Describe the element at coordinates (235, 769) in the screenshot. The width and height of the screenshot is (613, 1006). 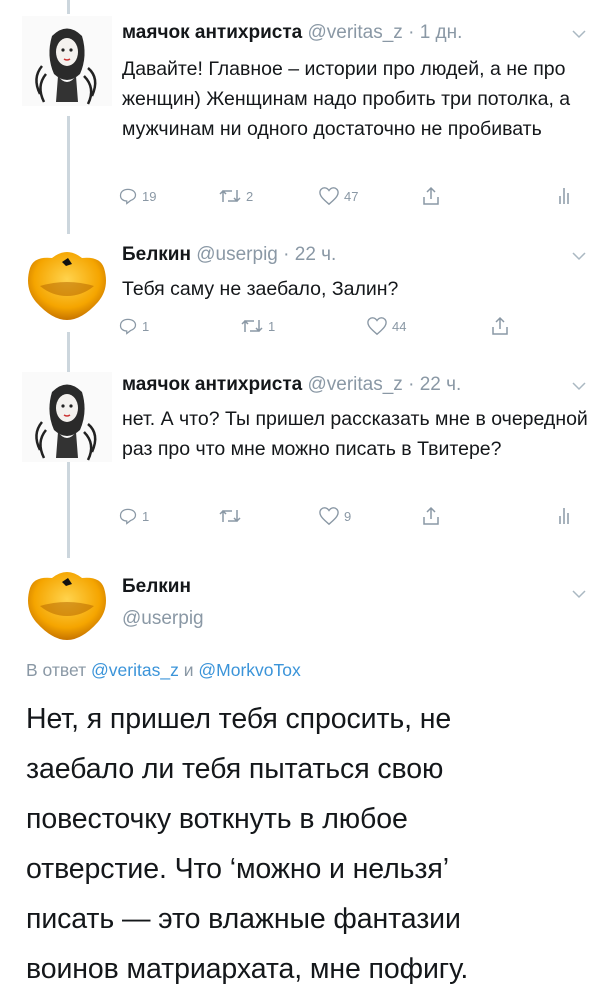
I see `text-line: заебало ли тебя пытаться свою` at that location.